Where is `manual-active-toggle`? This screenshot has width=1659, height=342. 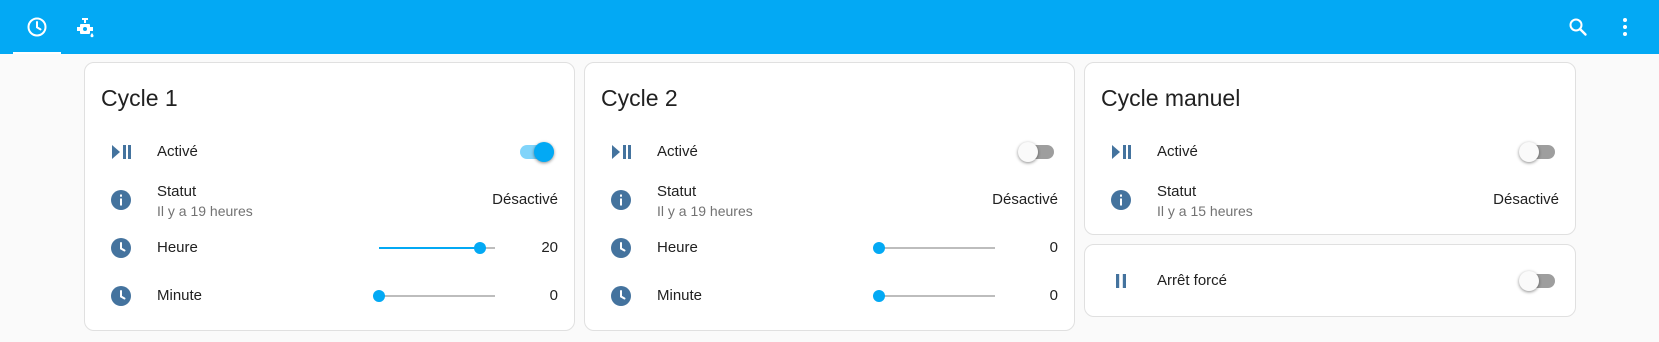
manual-active-toggle is located at coordinates (1537, 152).